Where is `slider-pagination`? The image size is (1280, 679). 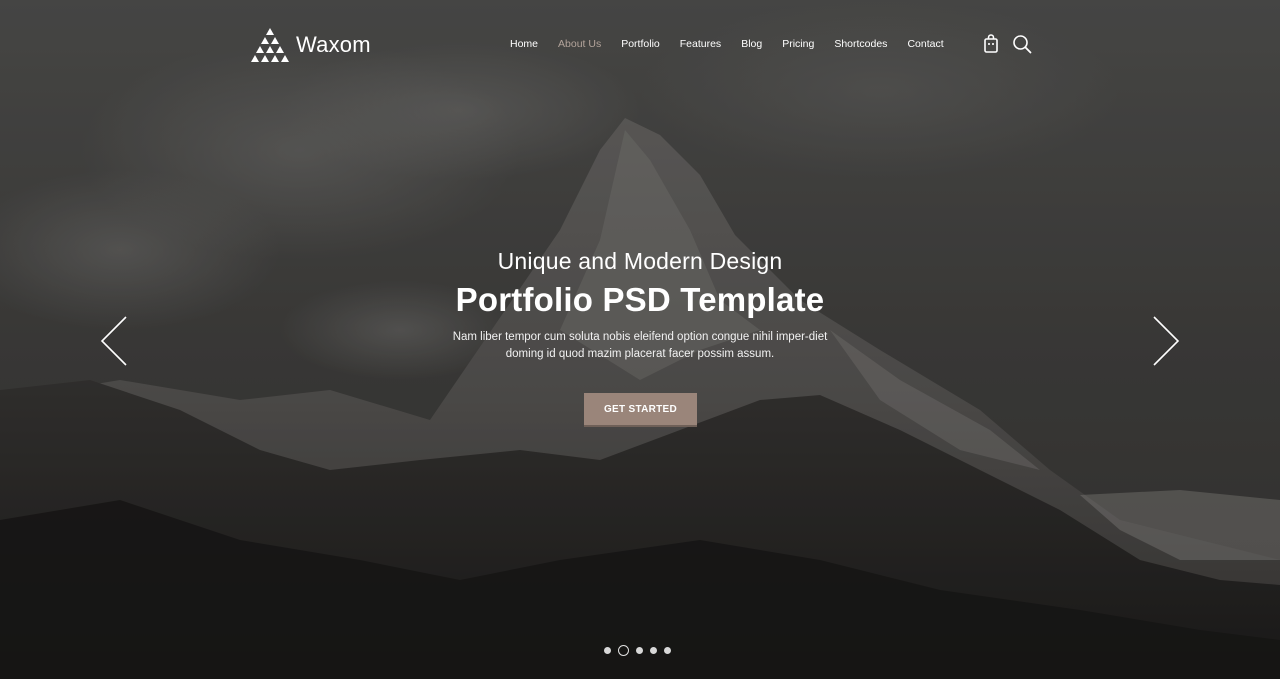 slider-pagination is located at coordinates (637, 650).